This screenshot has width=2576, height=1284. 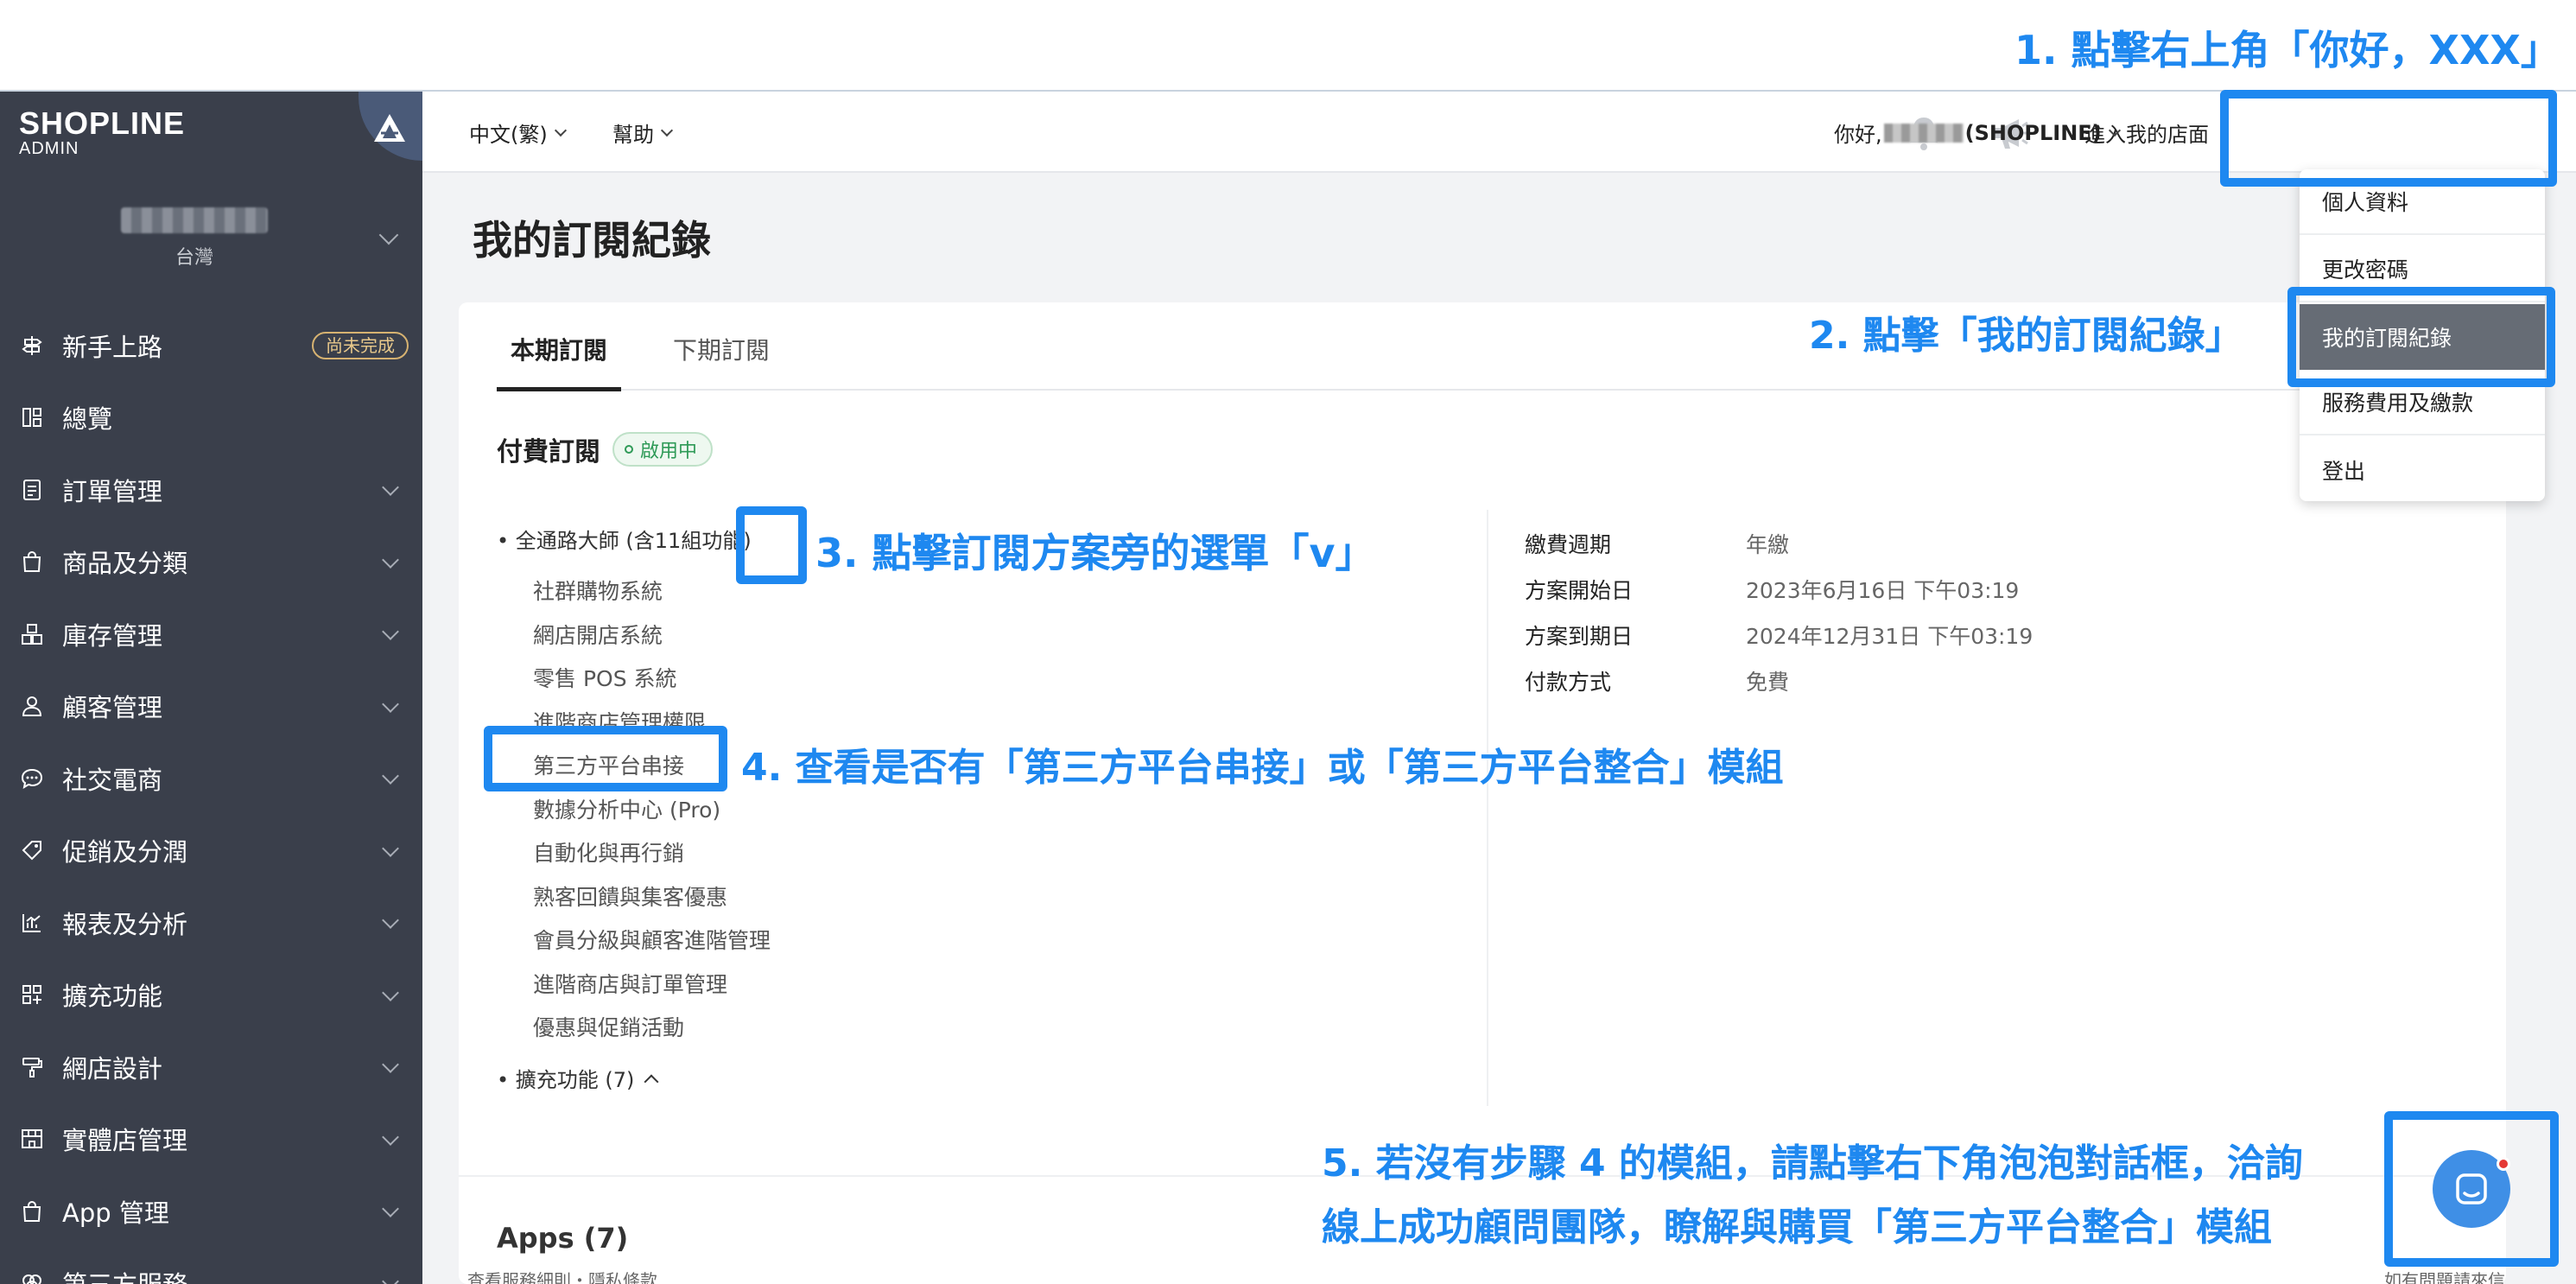 What do you see at coordinates (578, 1078) in the screenshot?
I see `addons-toggle: • 擴充功能 (7)` at bounding box center [578, 1078].